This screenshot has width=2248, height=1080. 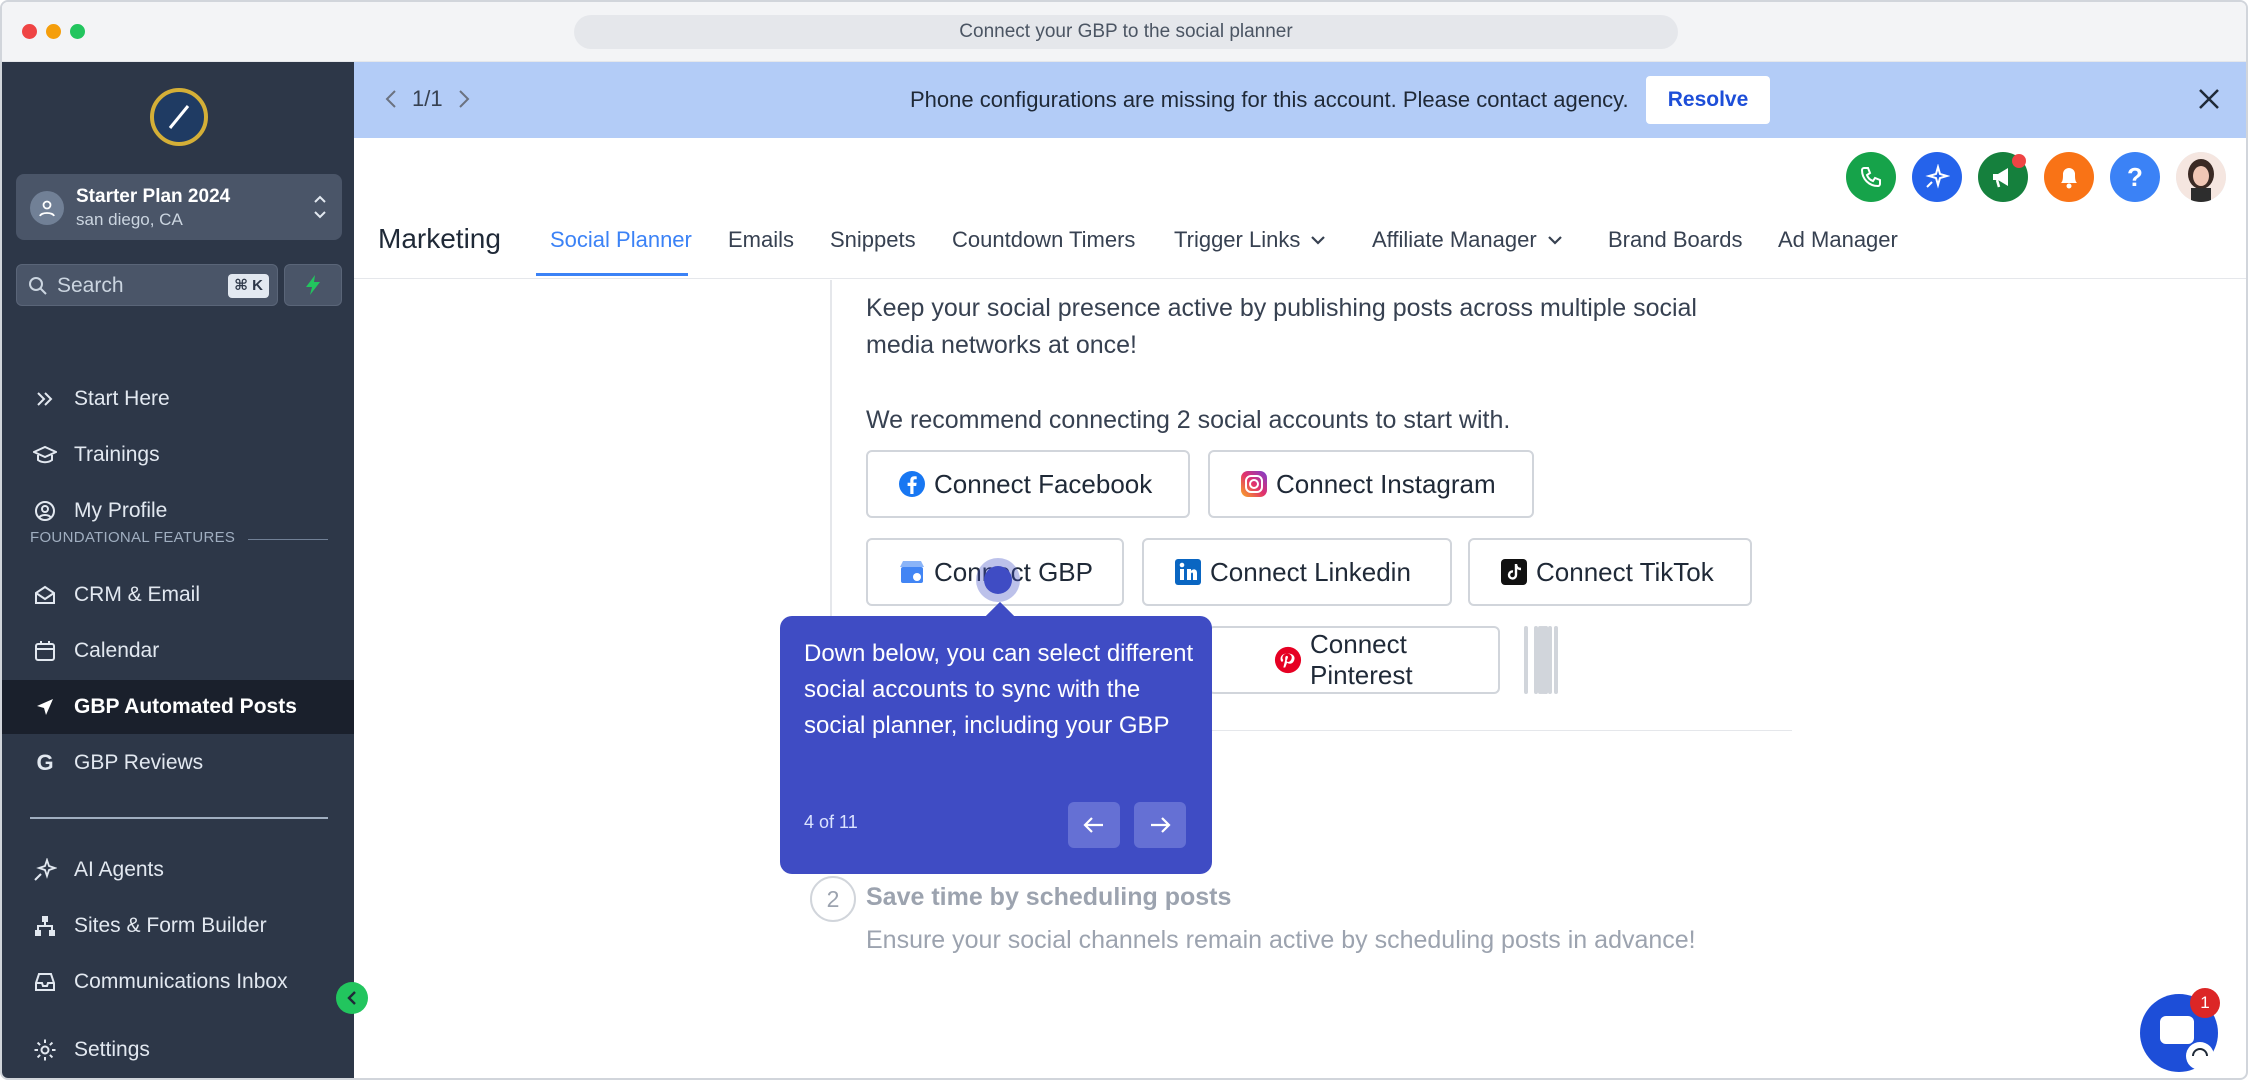 I want to click on account-switcher: Starter Plan 2024 san diego, CA, so click(x=179, y=207).